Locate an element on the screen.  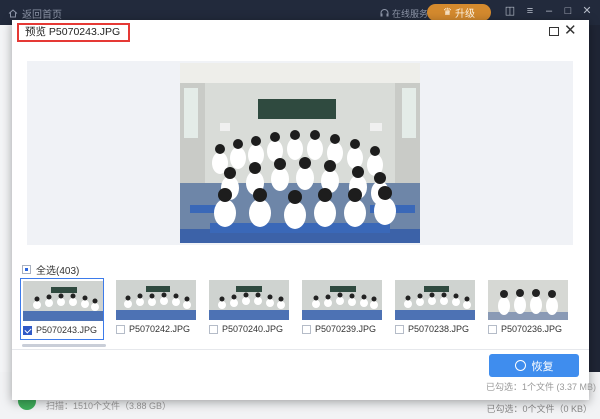
thumbnail-scrollbar is located at coordinates (64, 345).